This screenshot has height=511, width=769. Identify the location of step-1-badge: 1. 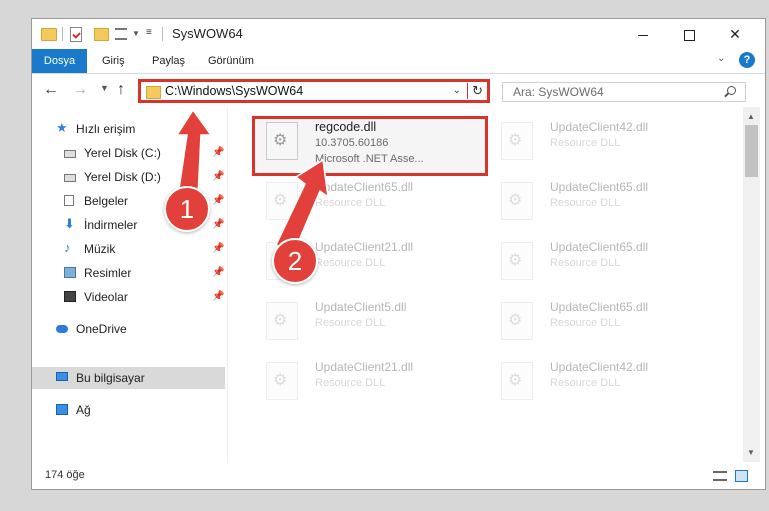
(187, 209).